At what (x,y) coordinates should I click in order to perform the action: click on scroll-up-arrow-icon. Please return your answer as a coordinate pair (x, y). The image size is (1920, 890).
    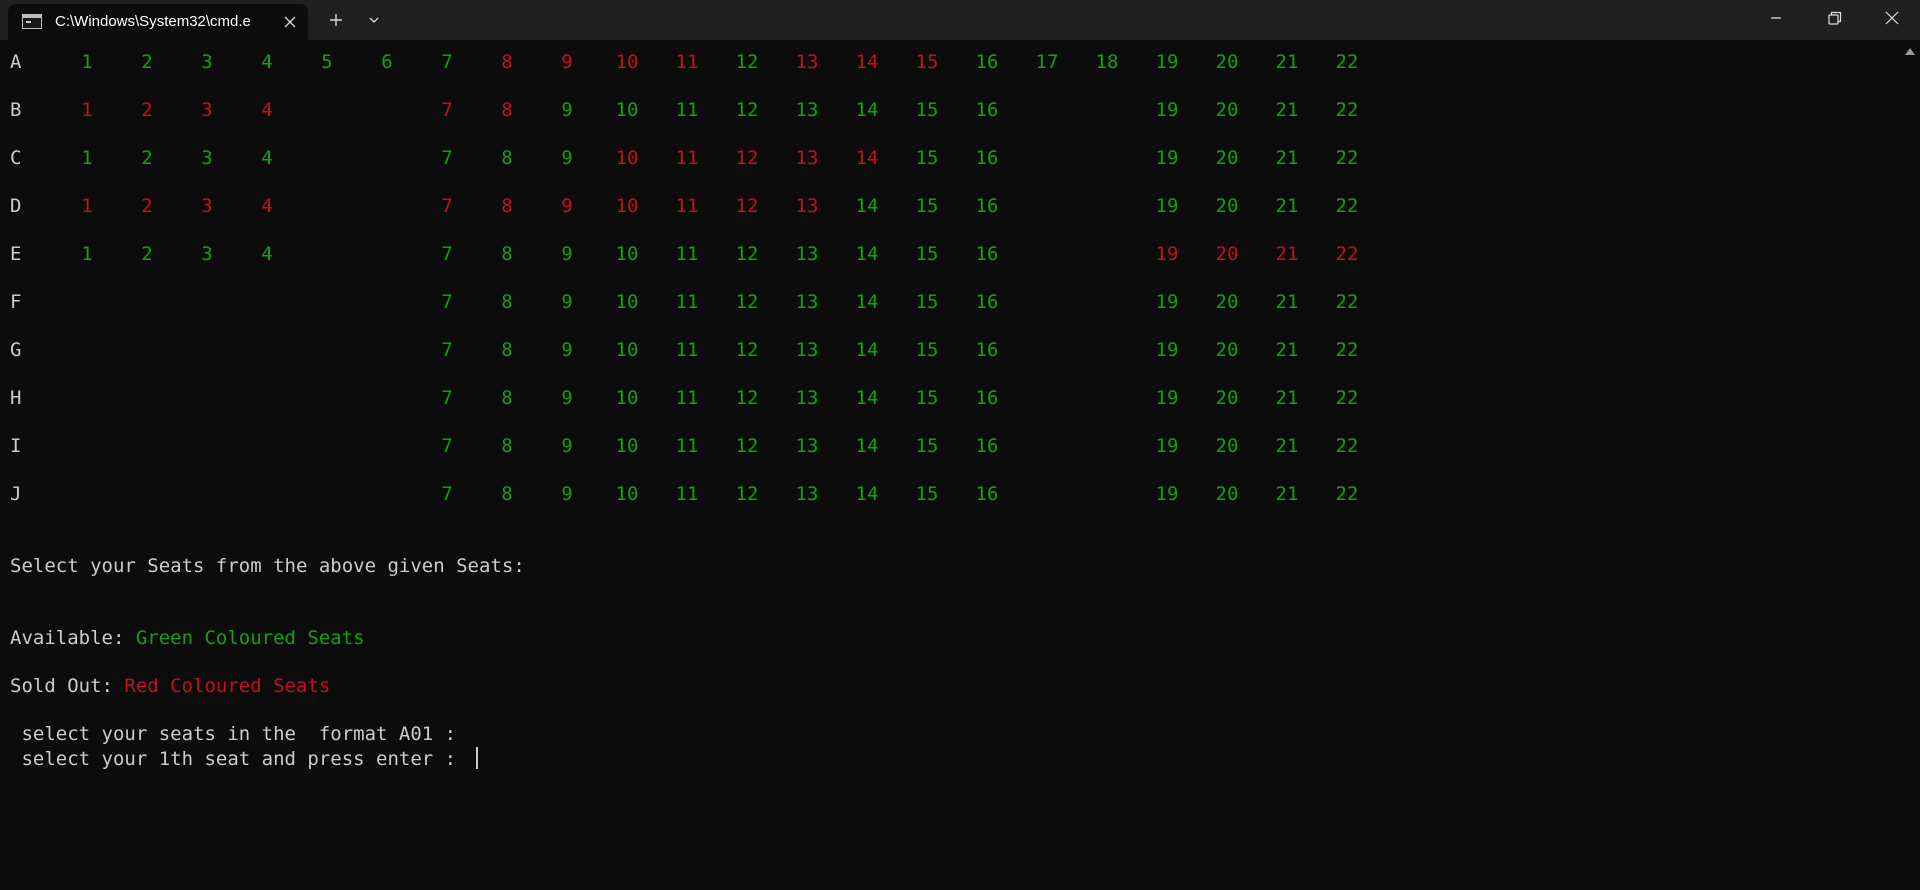
    Looking at the image, I should click on (1910, 51).